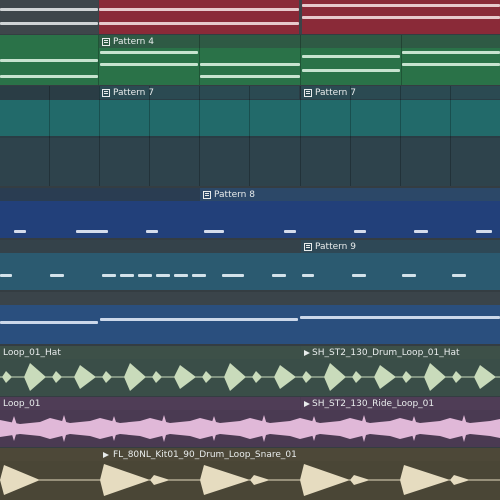 The height and width of the screenshot is (500, 500). I want to click on track-snare-audio: FL_80NL_Kit01_90_Drum_Loop_Snare_01, so click(250, 474).